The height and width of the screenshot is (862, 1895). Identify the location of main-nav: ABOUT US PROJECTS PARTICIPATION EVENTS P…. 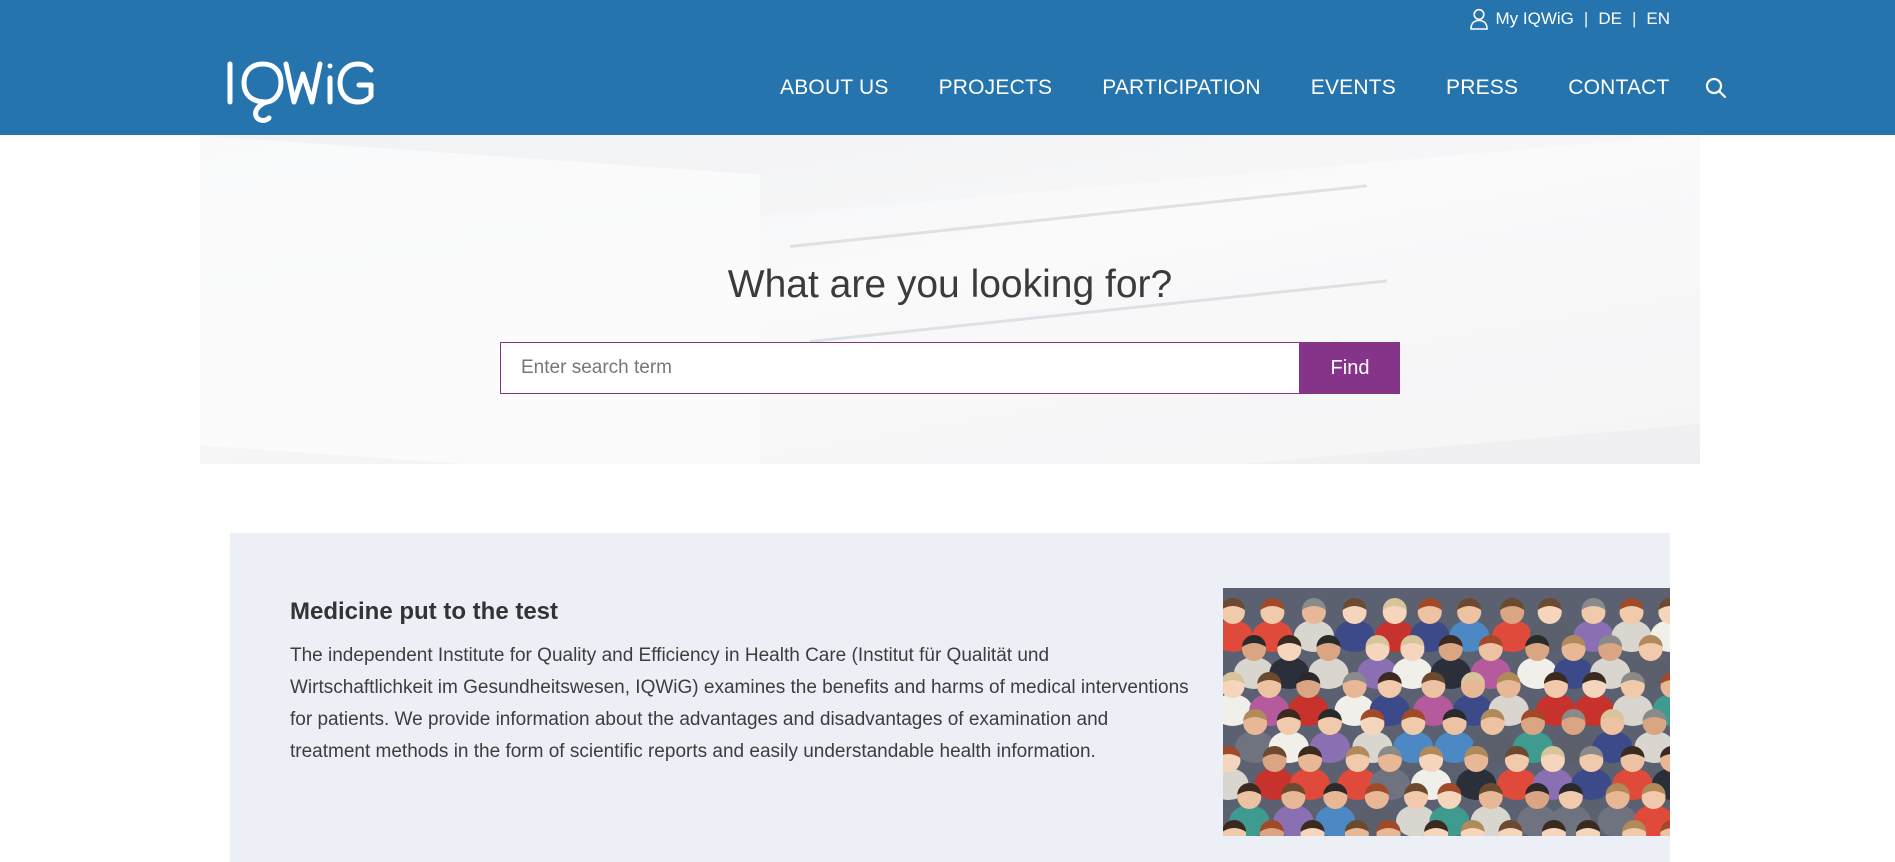
(1254, 88).